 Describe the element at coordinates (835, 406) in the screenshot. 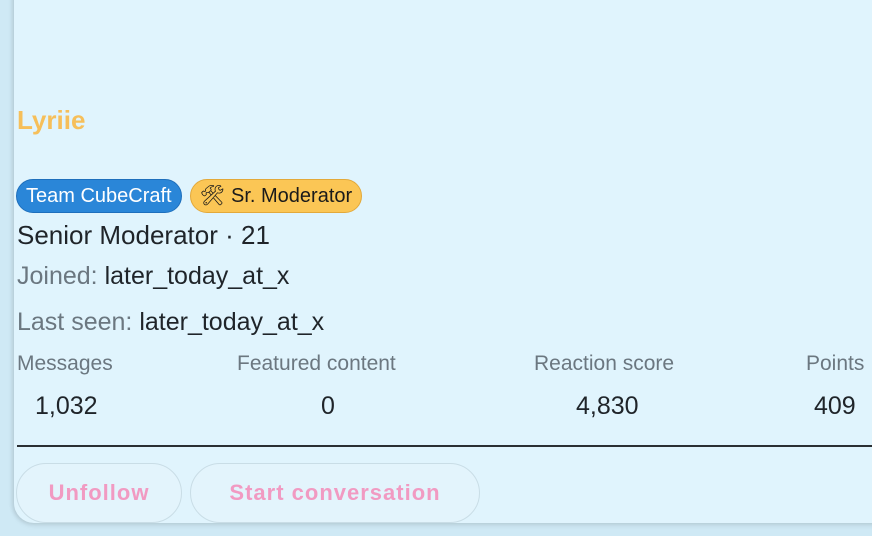

I see `points-value: 409` at that location.